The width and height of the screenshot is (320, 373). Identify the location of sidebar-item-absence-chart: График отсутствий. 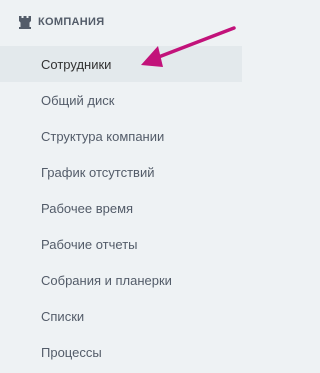
(121, 172).